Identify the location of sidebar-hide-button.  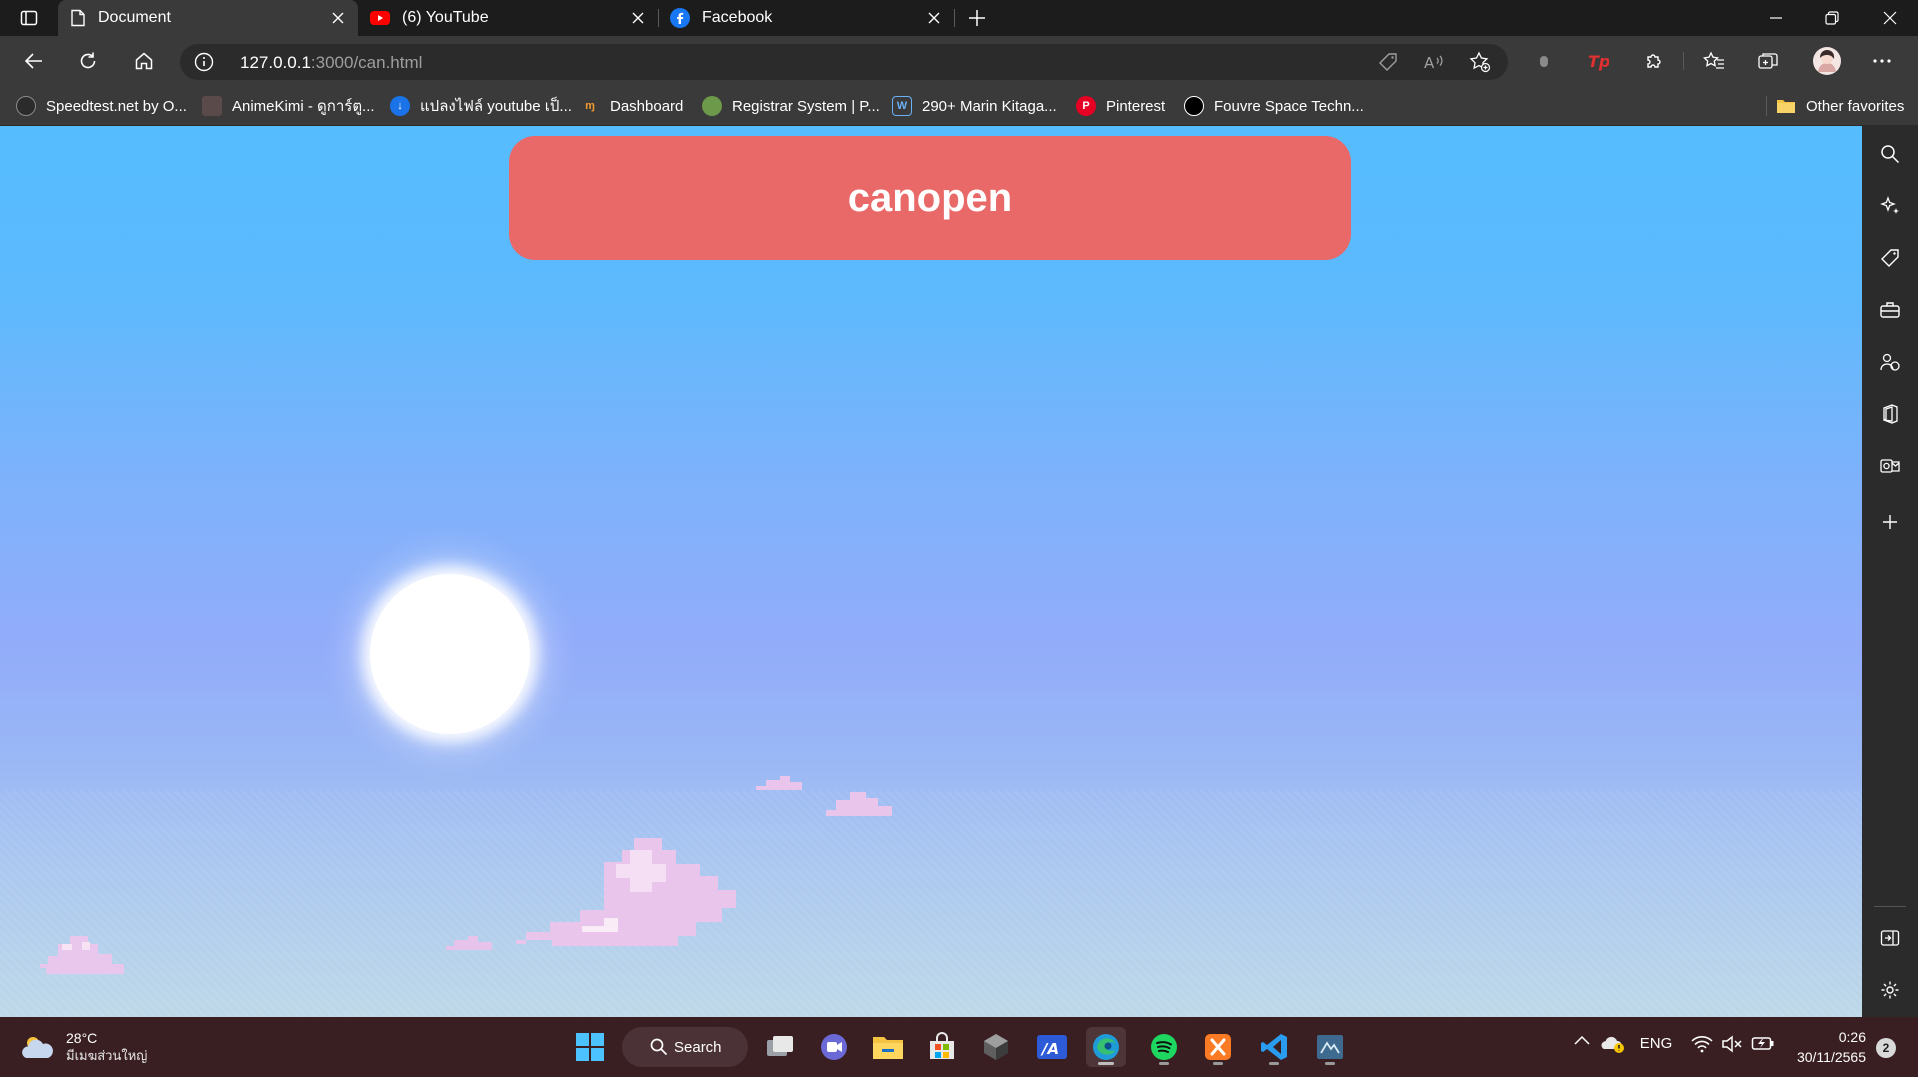
(1890, 938).